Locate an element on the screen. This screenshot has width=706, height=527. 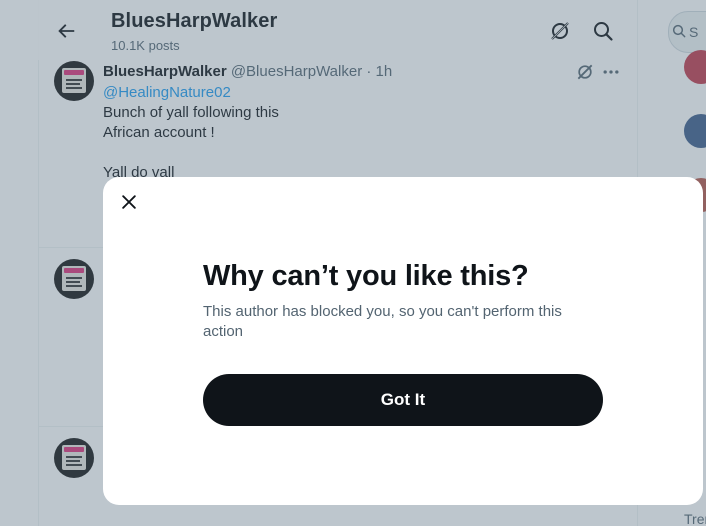
close-icon is located at coordinates (129, 202).